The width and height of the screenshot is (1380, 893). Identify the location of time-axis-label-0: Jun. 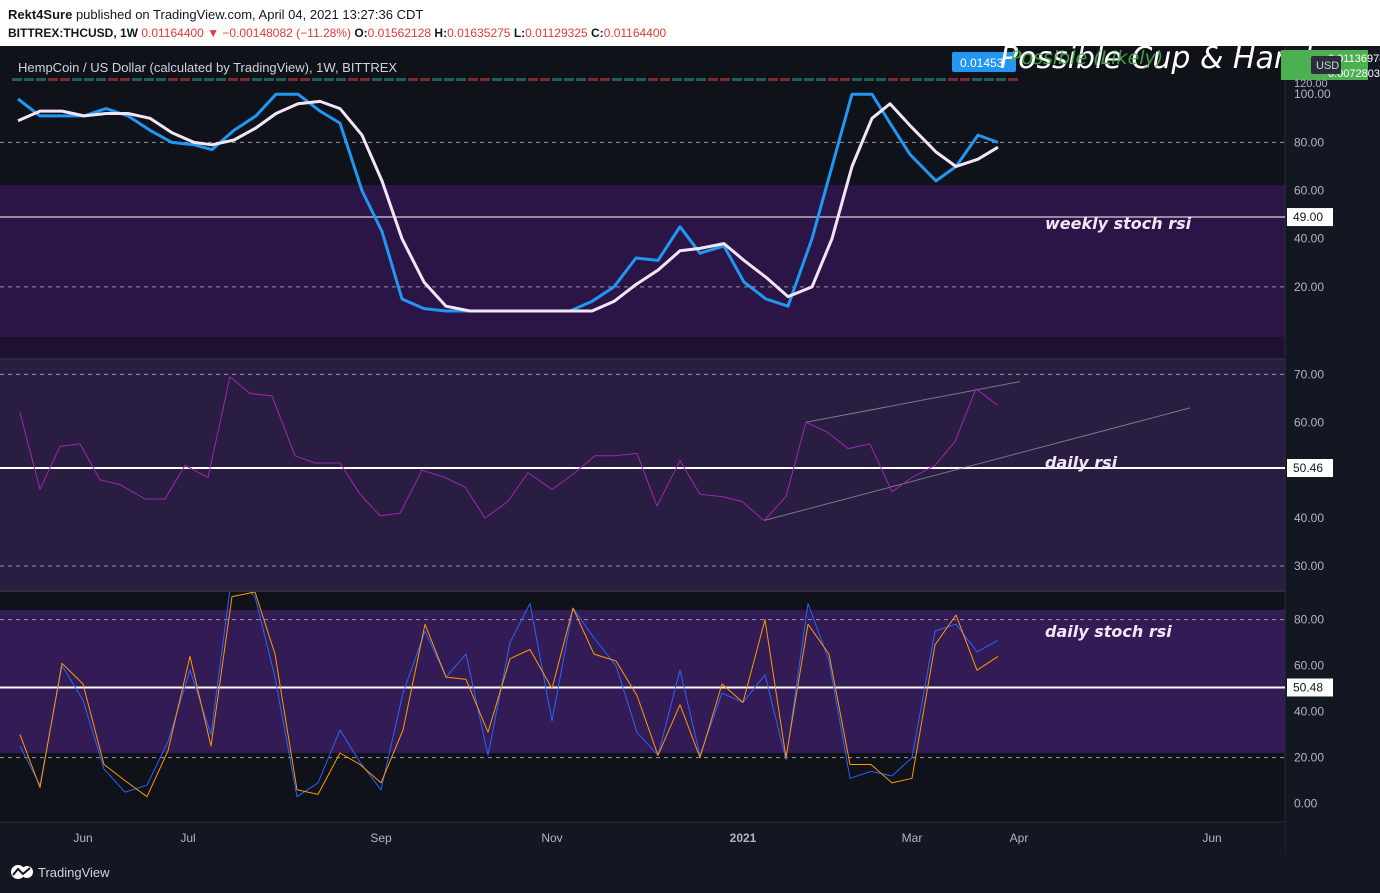
(82, 838).